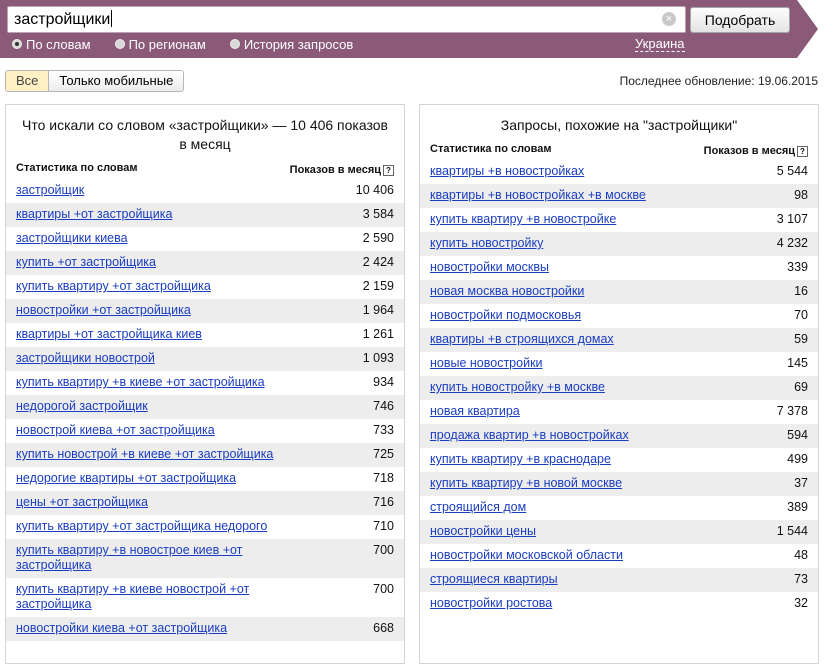 The width and height of the screenshot is (837, 664). What do you see at coordinates (797, 363) in the screenshot?
I see `impressions-count: 145` at bounding box center [797, 363].